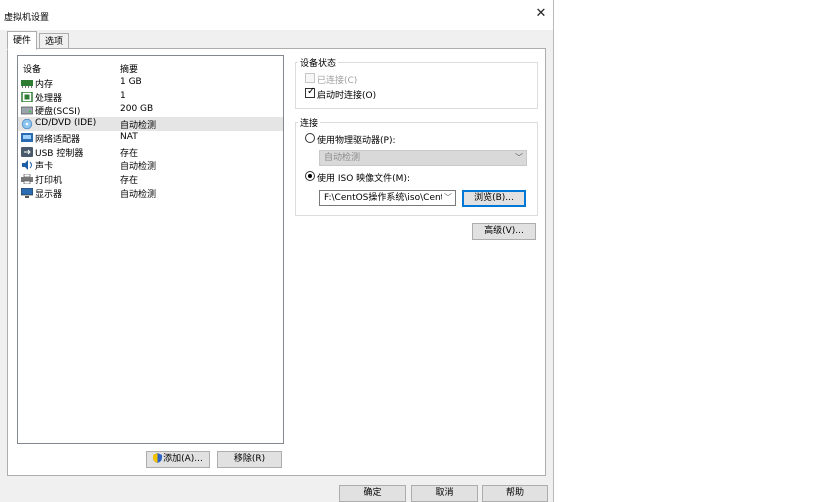 Image resolution: width=819 pixels, height=502 pixels. I want to click on iso-path-combobox: F:\CentOS操作系统\iso\Cent ﹀, so click(387, 198).